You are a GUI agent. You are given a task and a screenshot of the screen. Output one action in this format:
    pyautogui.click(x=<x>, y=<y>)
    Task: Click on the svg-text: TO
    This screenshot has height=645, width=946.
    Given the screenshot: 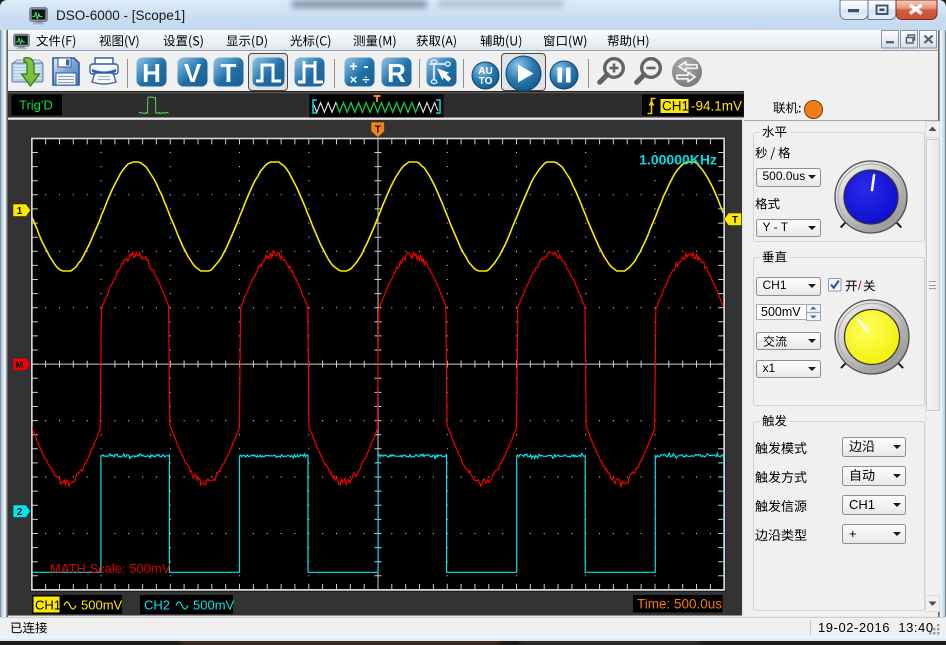 What is the action you would take?
    pyautogui.click(x=485, y=81)
    